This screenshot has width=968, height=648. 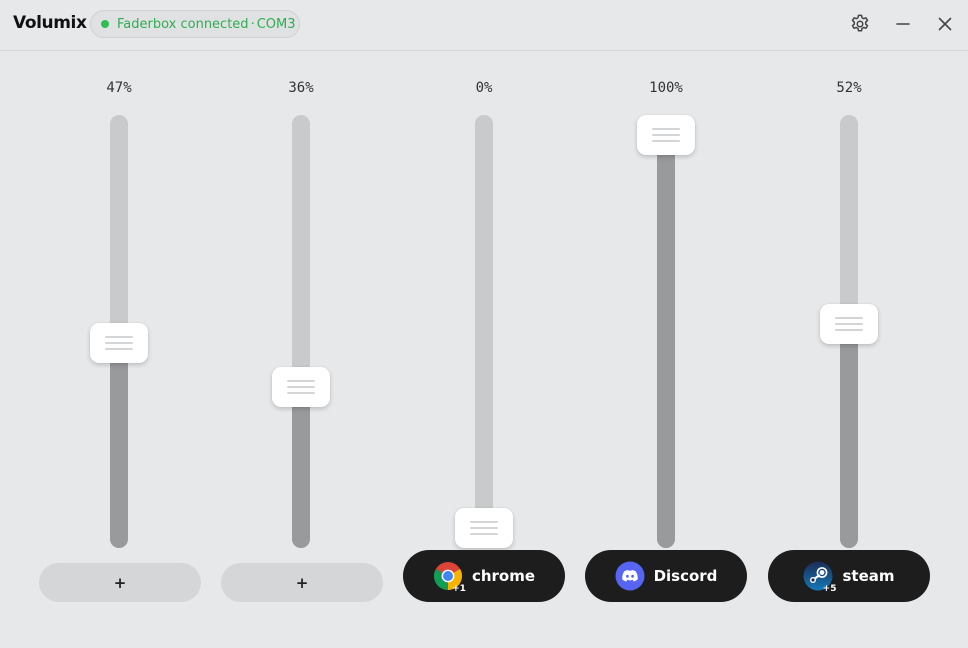 I want to click on extra-apps-count: +1, so click(x=459, y=589).